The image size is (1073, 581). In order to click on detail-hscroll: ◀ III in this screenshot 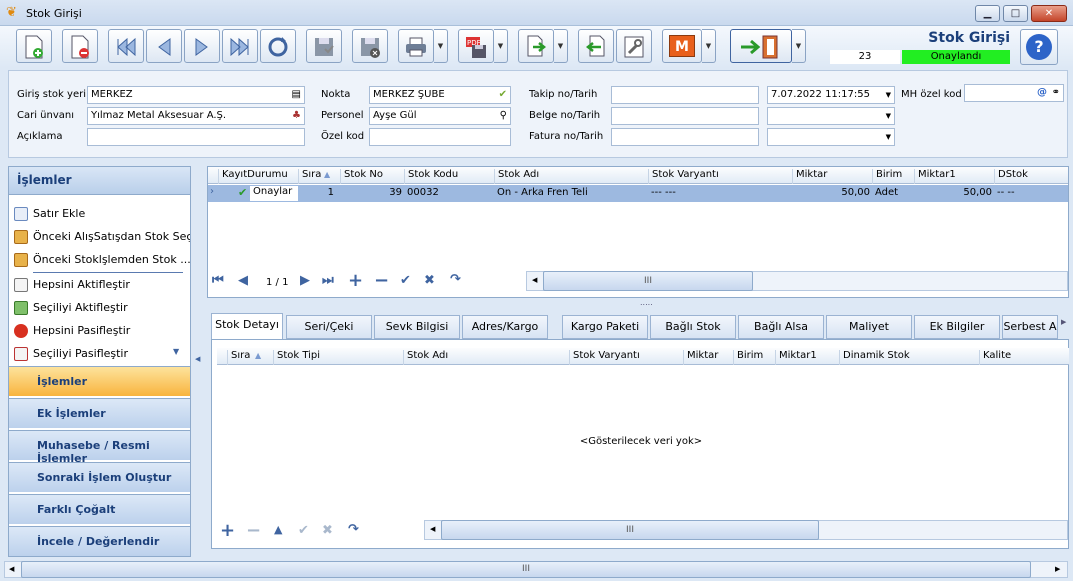, I will do `click(746, 530)`.